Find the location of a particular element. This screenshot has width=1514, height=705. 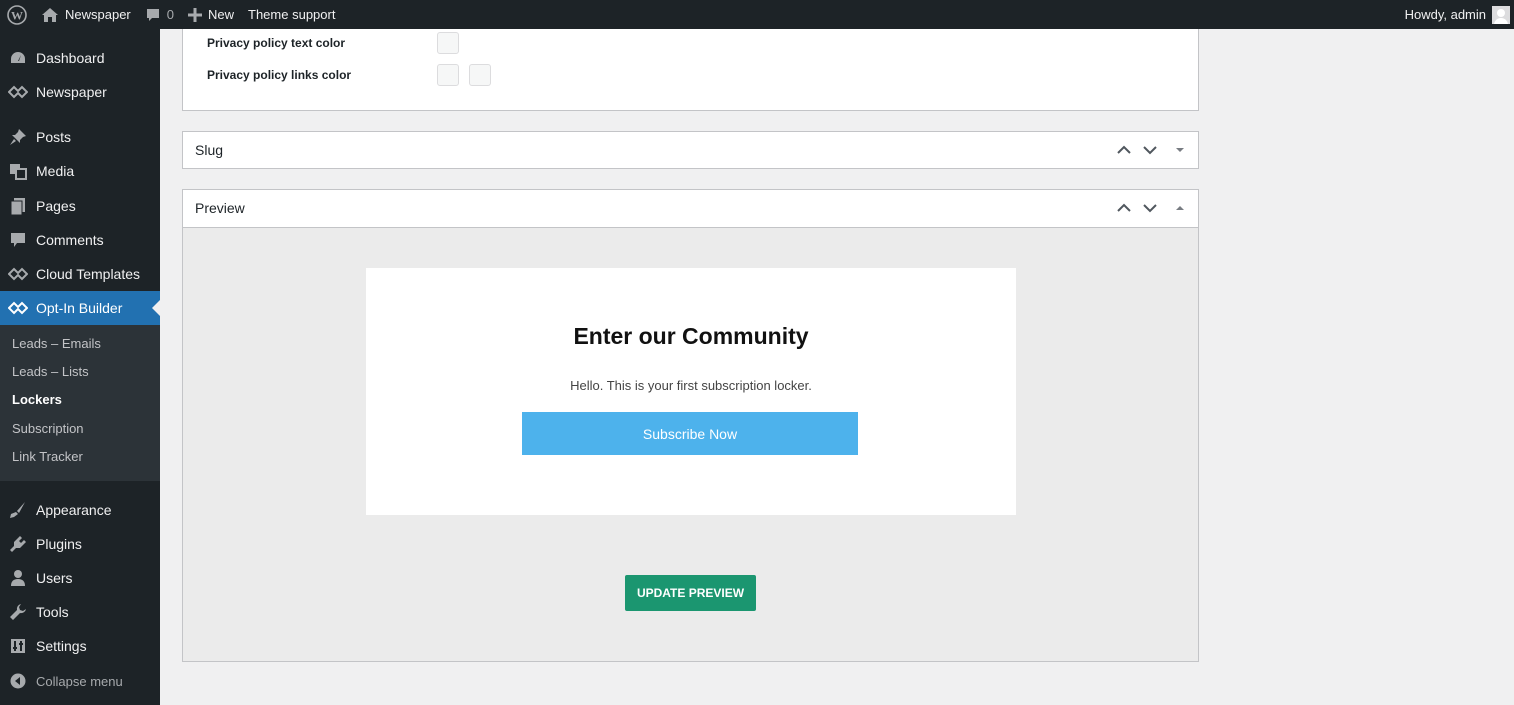

sidebar-label: Users is located at coordinates (54, 578).